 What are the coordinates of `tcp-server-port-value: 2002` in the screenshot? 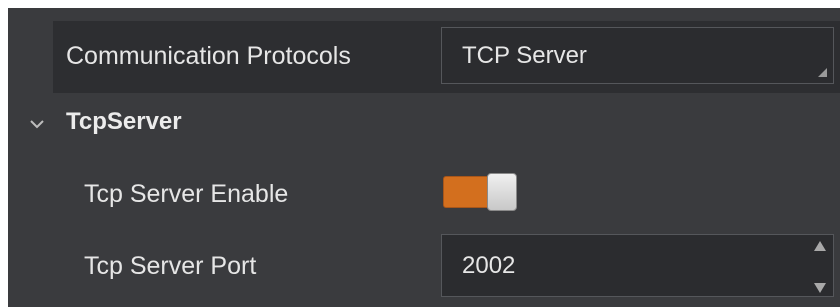 It's located at (489, 265).